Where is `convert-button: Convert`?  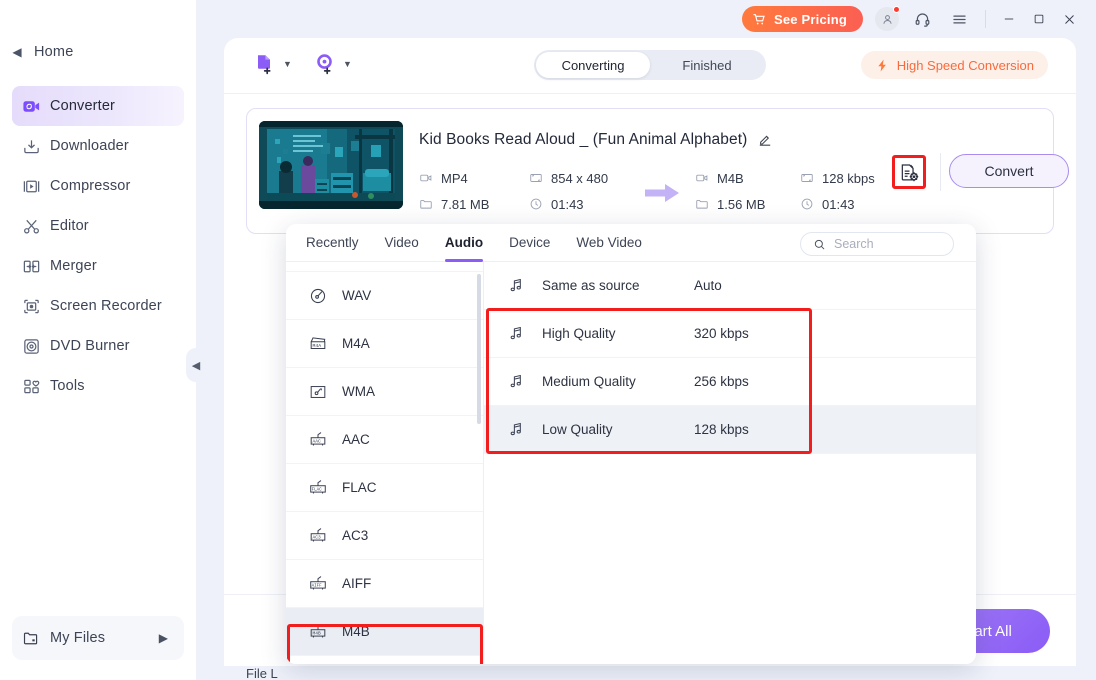 convert-button: Convert is located at coordinates (1009, 171).